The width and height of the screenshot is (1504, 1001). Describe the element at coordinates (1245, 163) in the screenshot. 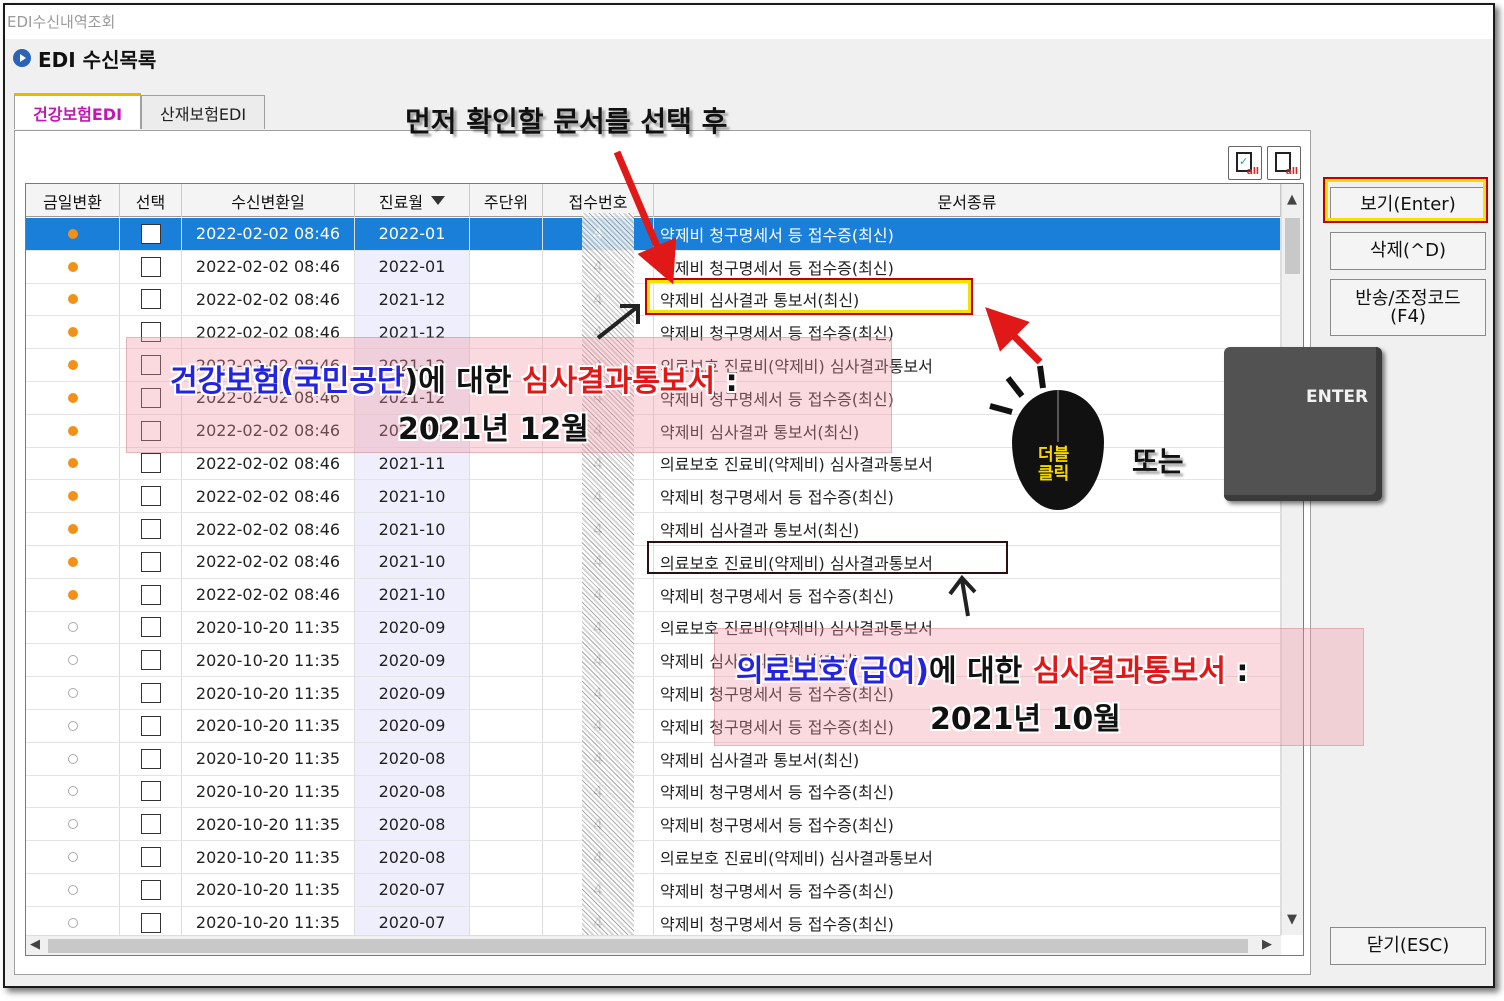

I see `select-all-icon: ✓ all` at that location.